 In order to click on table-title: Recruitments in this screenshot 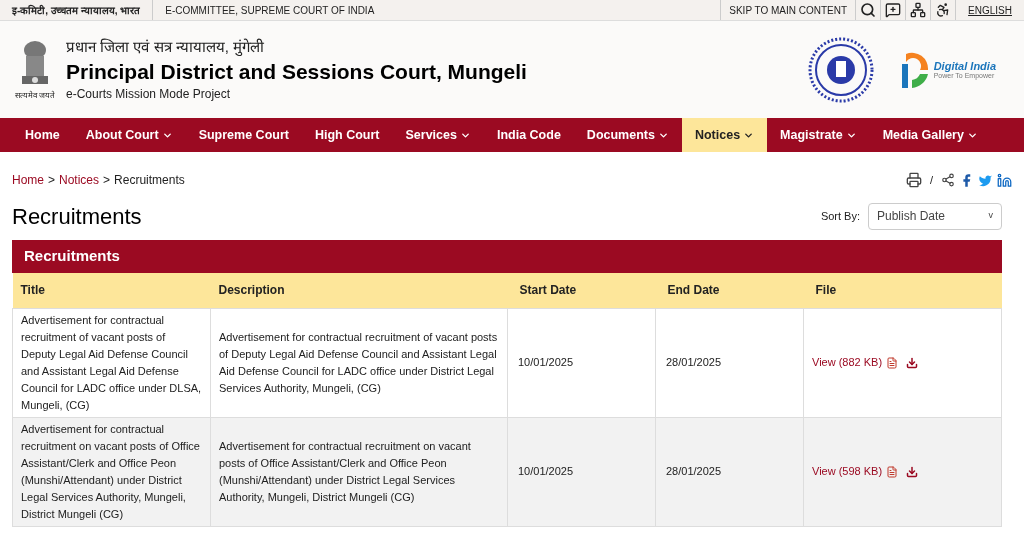, I will do `click(507, 256)`.